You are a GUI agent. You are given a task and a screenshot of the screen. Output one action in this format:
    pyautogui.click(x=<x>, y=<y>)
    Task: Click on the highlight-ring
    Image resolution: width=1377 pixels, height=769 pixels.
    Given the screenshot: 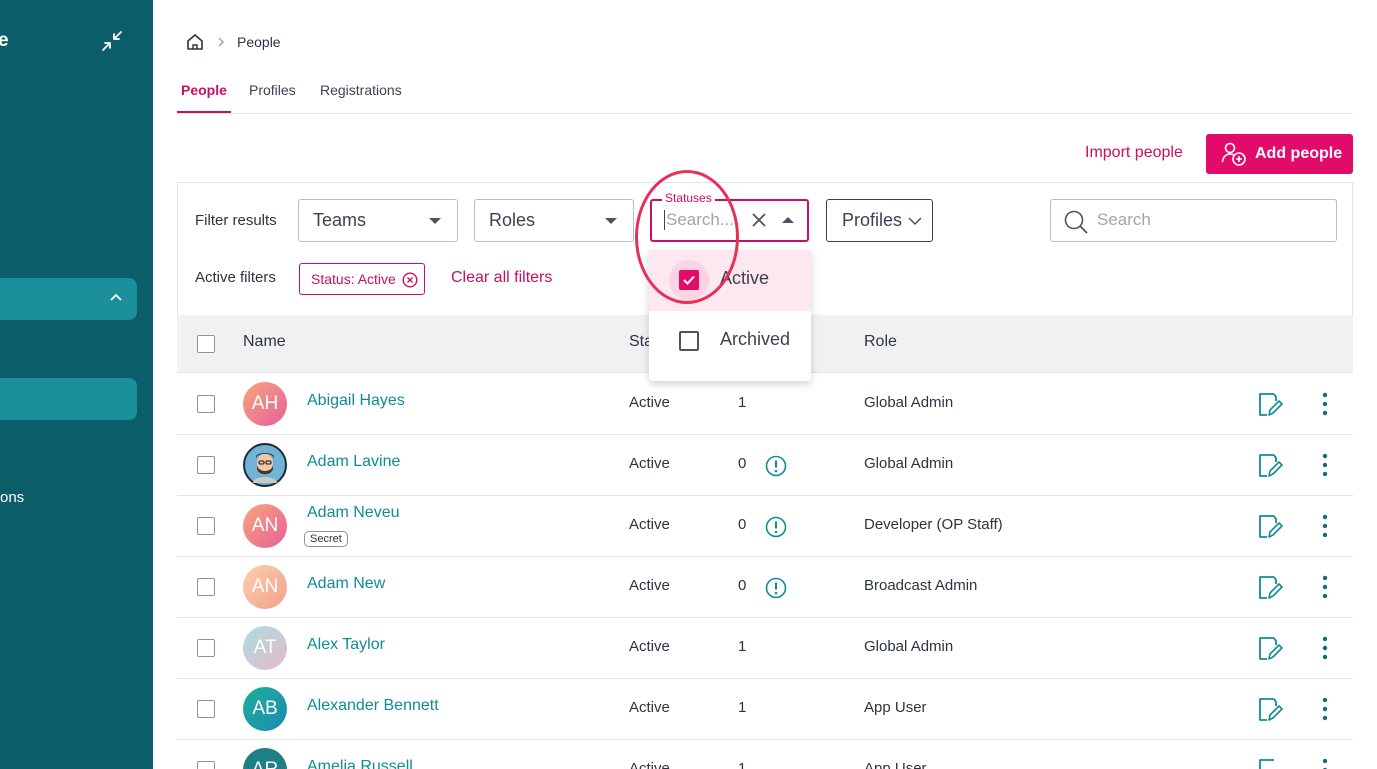 What is the action you would take?
    pyautogui.click(x=687, y=237)
    